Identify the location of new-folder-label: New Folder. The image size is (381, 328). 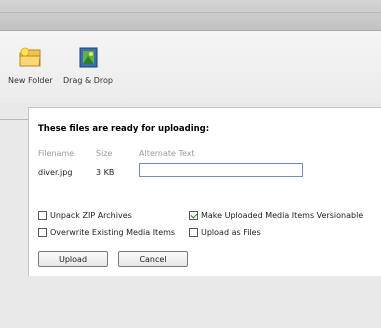
(30, 80).